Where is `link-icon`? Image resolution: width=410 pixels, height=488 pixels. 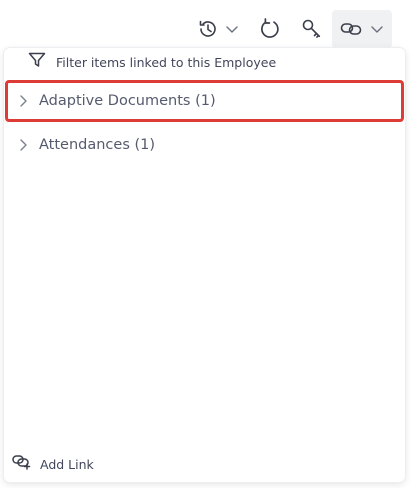
link-icon is located at coordinates (351, 29).